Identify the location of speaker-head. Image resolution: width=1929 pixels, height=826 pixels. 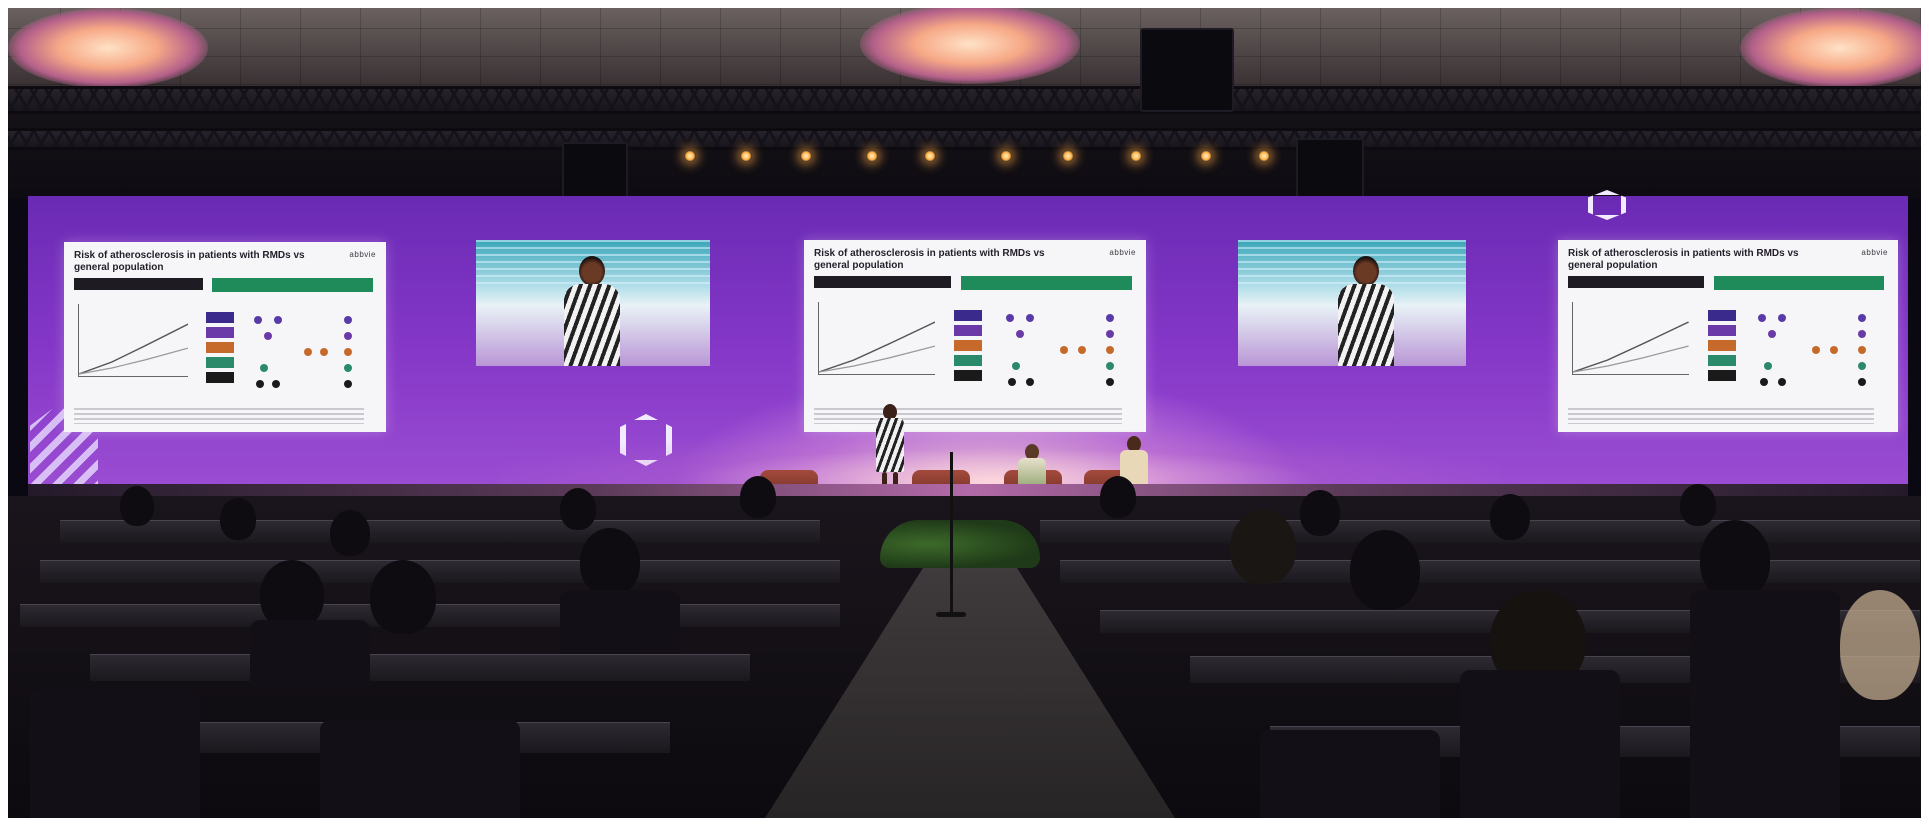
(1366, 271).